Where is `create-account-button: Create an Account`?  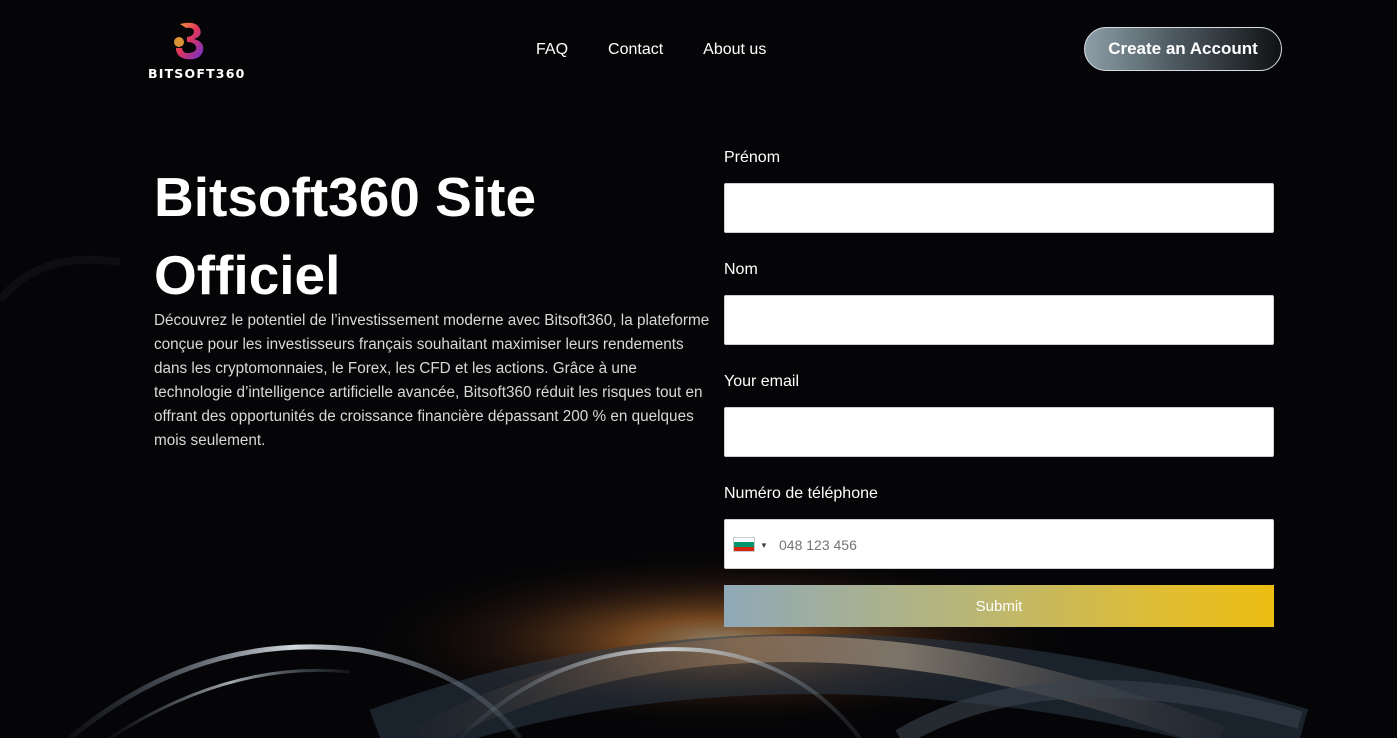
create-account-button: Create an Account is located at coordinates (1183, 49).